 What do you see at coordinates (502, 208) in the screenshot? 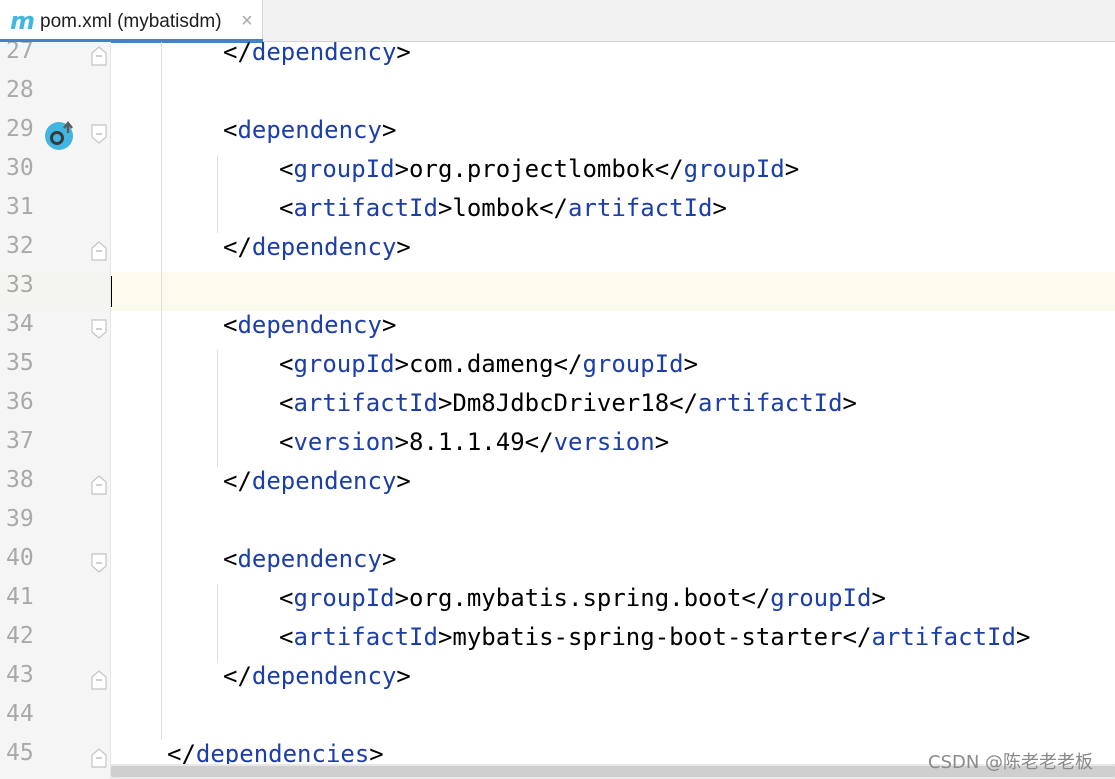
I see `xml-text: >lombok</` at bounding box center [502, 208].